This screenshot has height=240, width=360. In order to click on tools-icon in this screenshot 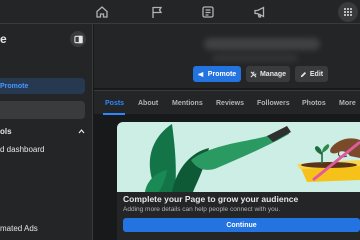, I will do `click(253, 74)`.